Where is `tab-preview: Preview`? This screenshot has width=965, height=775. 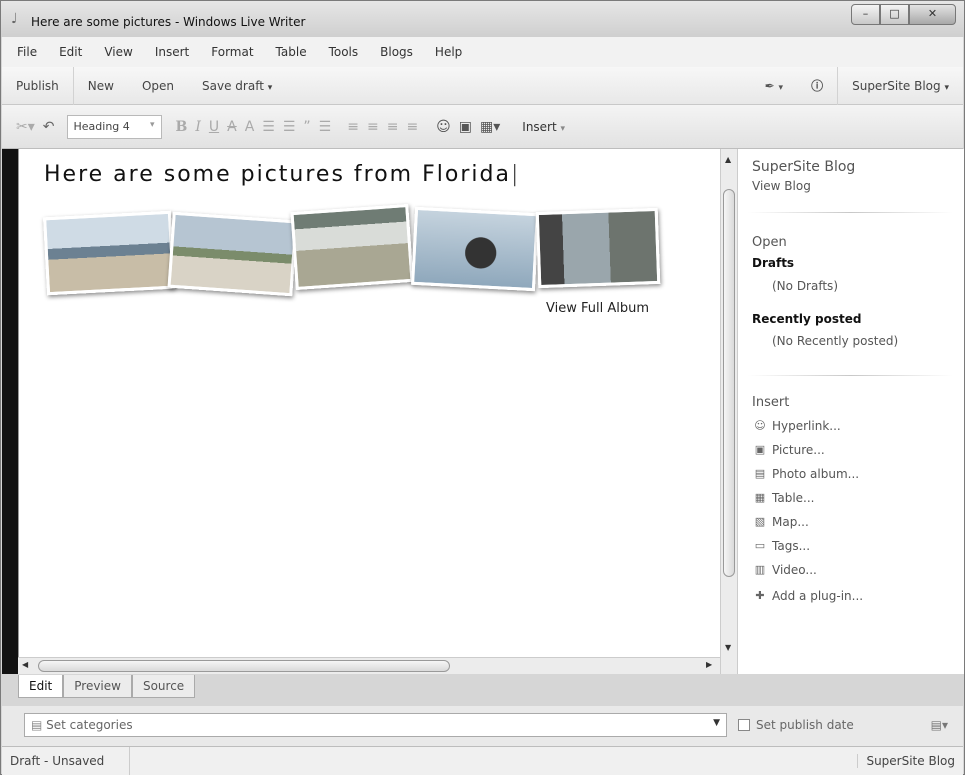 tab-preview: Preview is located at coordinates (97, 686).